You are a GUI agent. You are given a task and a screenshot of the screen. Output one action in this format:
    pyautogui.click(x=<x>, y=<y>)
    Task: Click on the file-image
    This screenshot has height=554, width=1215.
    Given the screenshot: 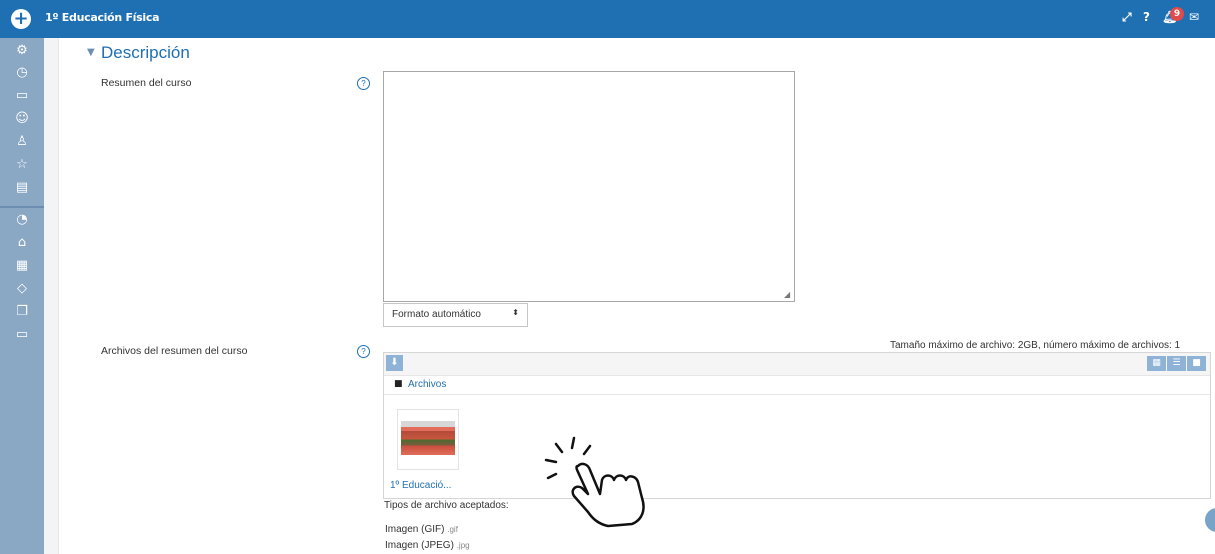 What is the action you would take?
    pyautogui.click(x=428, y=438)
    